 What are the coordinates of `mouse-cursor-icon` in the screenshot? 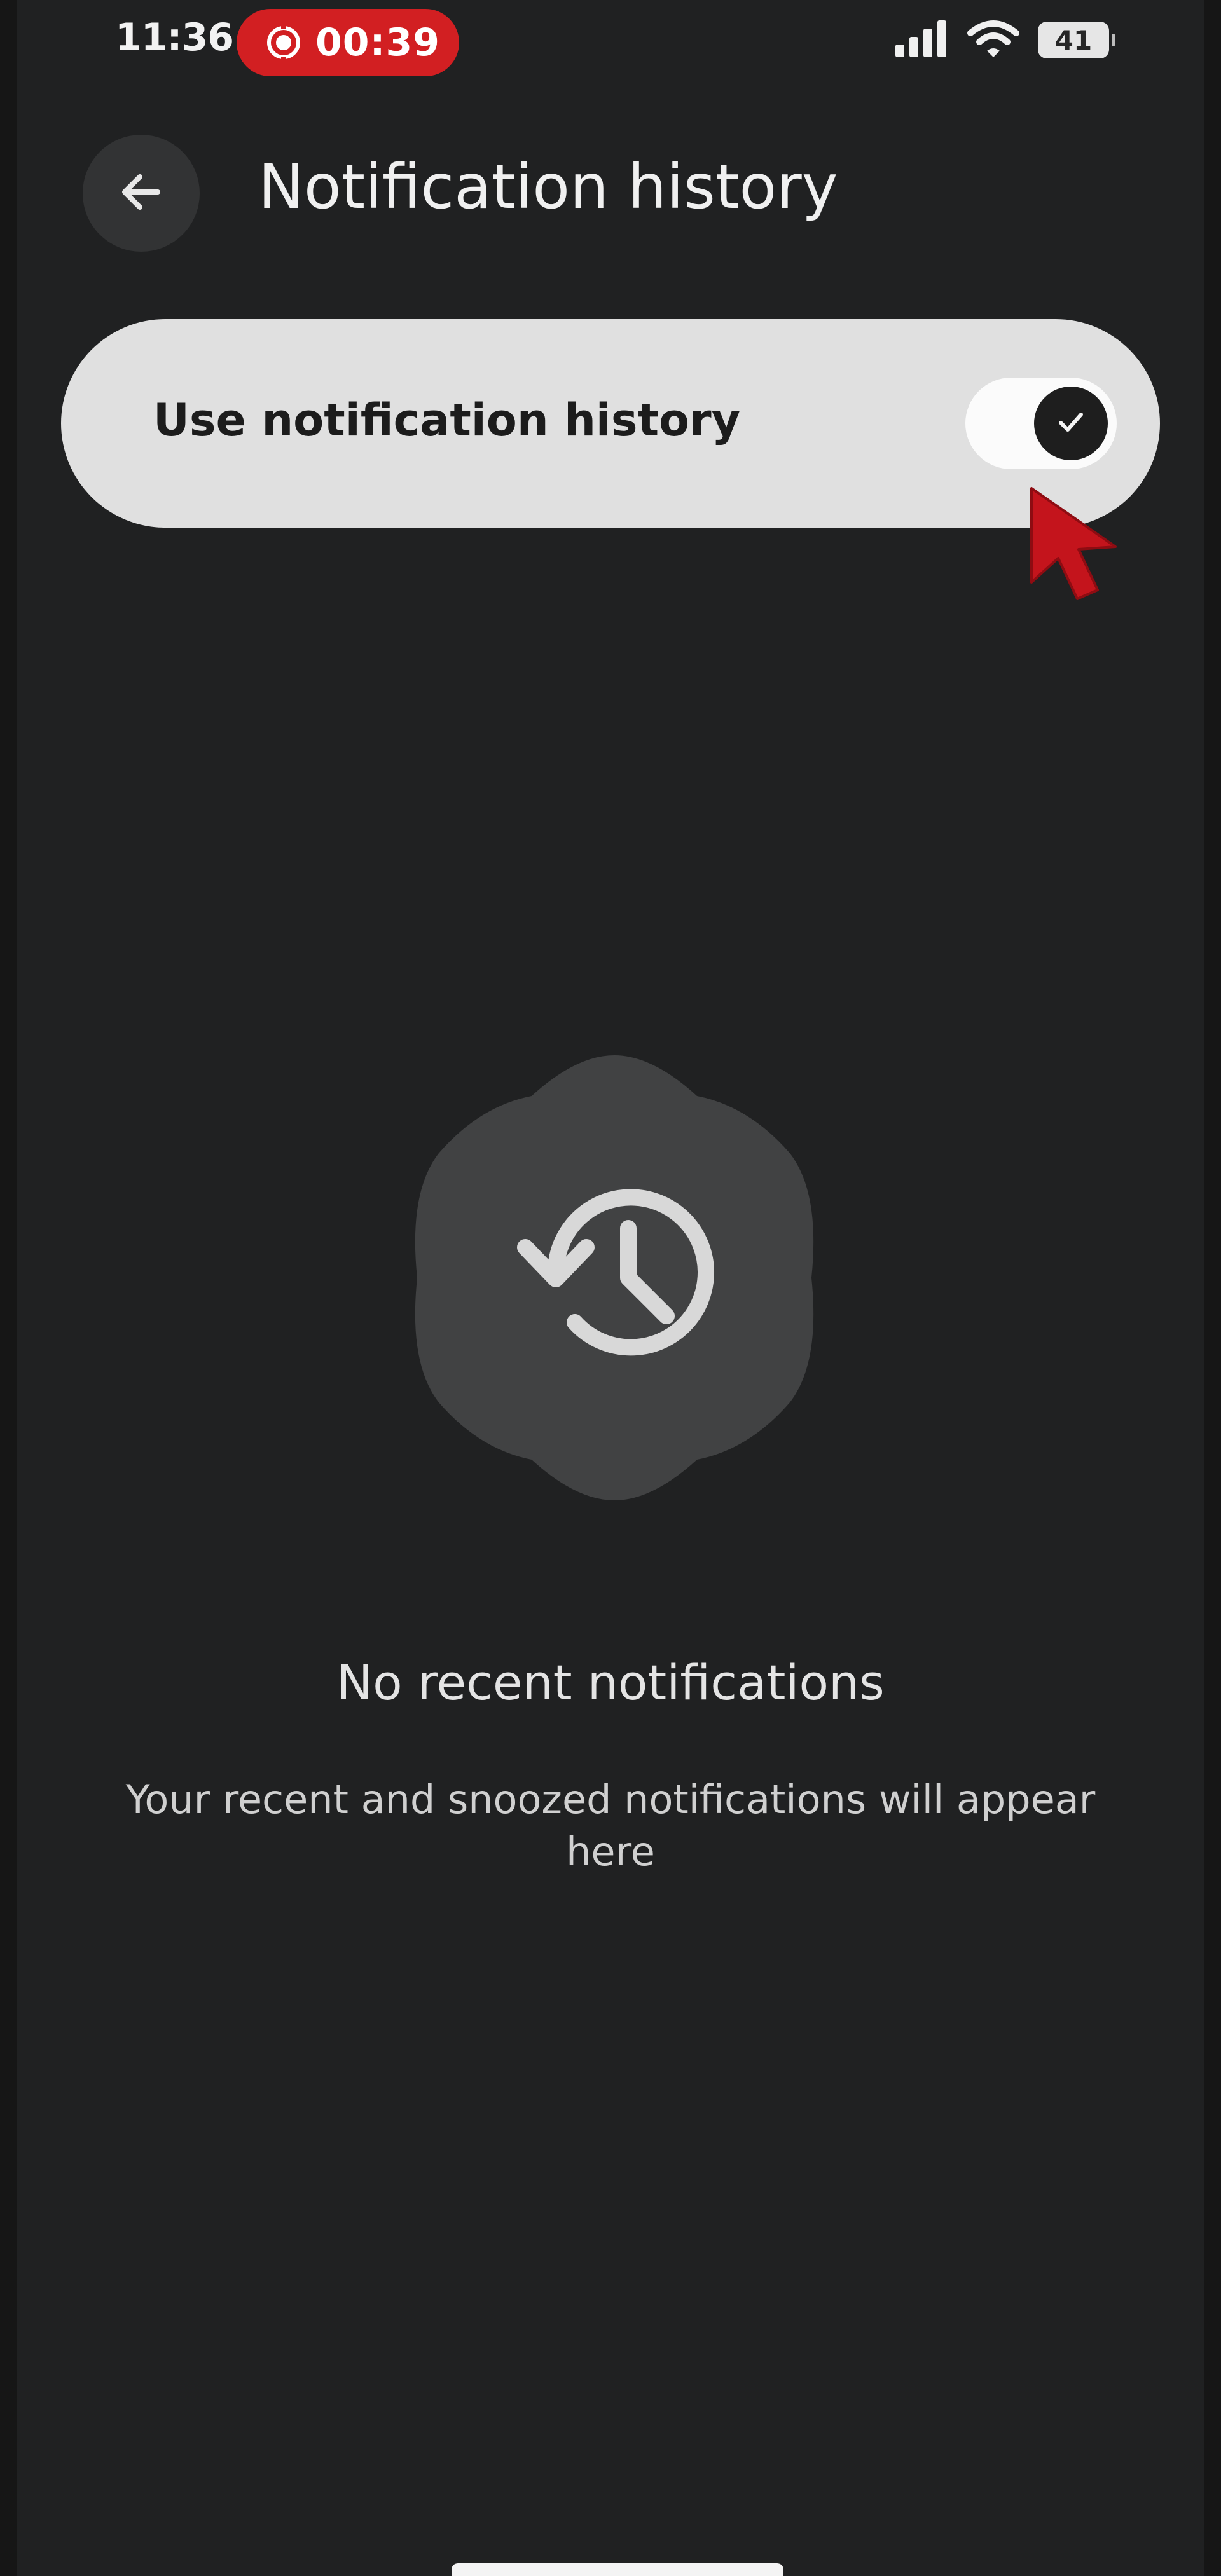 It's located at (1082, 544).